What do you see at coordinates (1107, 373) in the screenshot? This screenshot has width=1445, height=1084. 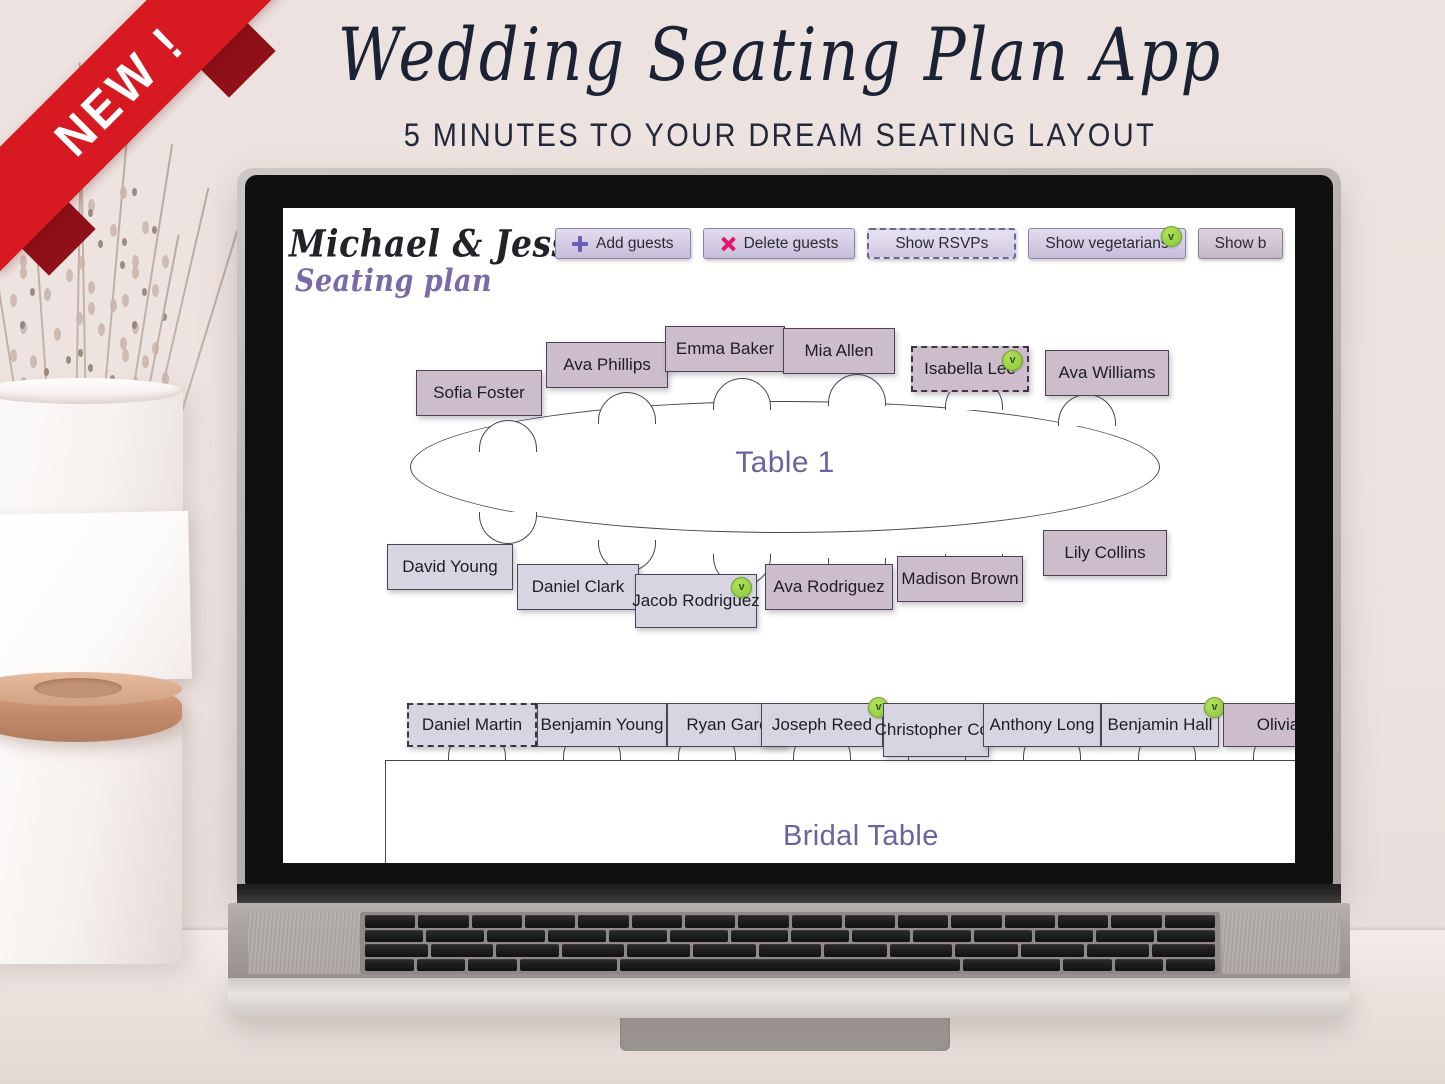 I see `guest-card: Ava Williams` at bounding box center [1107, 373].